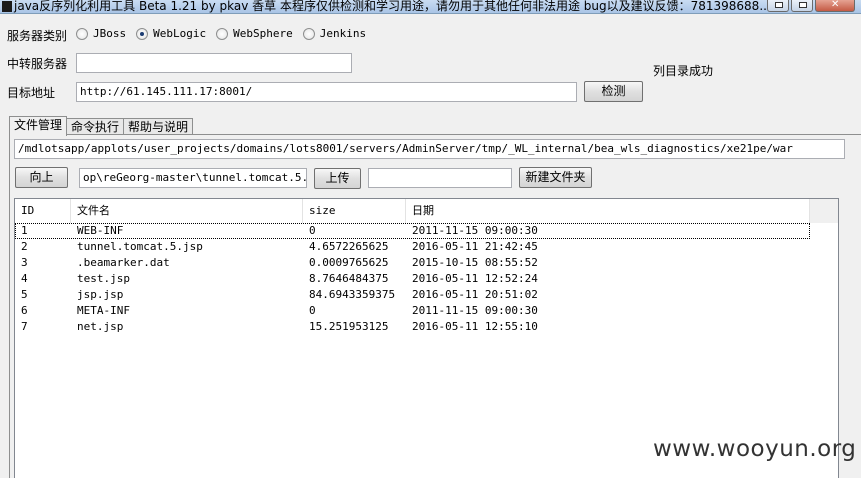  I want to click on row-filename: test.jsp, so click(103, 278).